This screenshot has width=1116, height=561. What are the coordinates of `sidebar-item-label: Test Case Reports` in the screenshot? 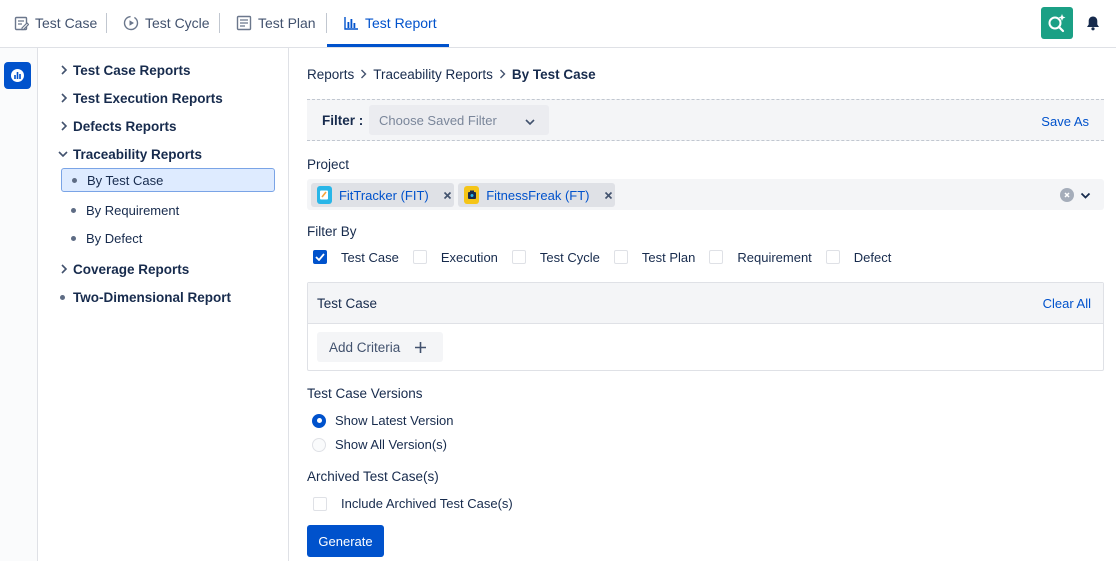 It's located at (132, 70).